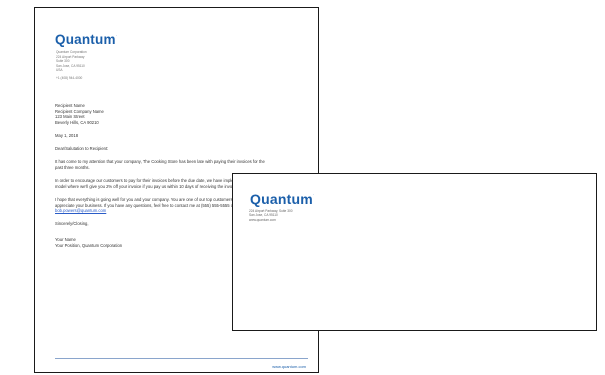 The width and height of the screenshot is (605, 375). Describe the element at coordinates (70, 116) in the screenshot. I see `recipient-street: 123 Main Street` at that location.